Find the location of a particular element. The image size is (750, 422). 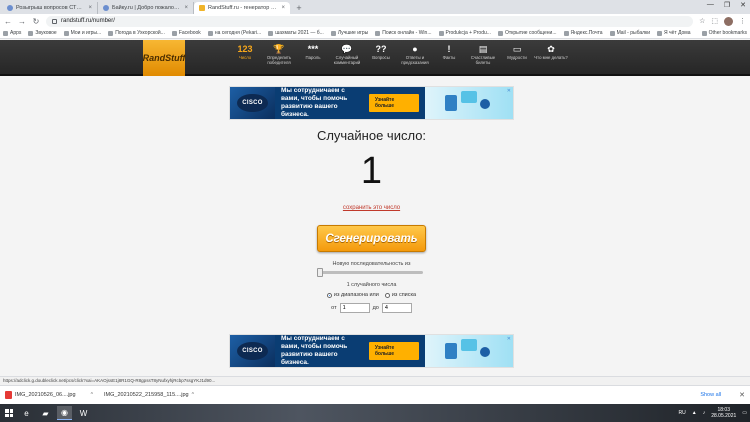

menu-item-wisdom: ▭ Мудрости is located at coordinates (517, 54).